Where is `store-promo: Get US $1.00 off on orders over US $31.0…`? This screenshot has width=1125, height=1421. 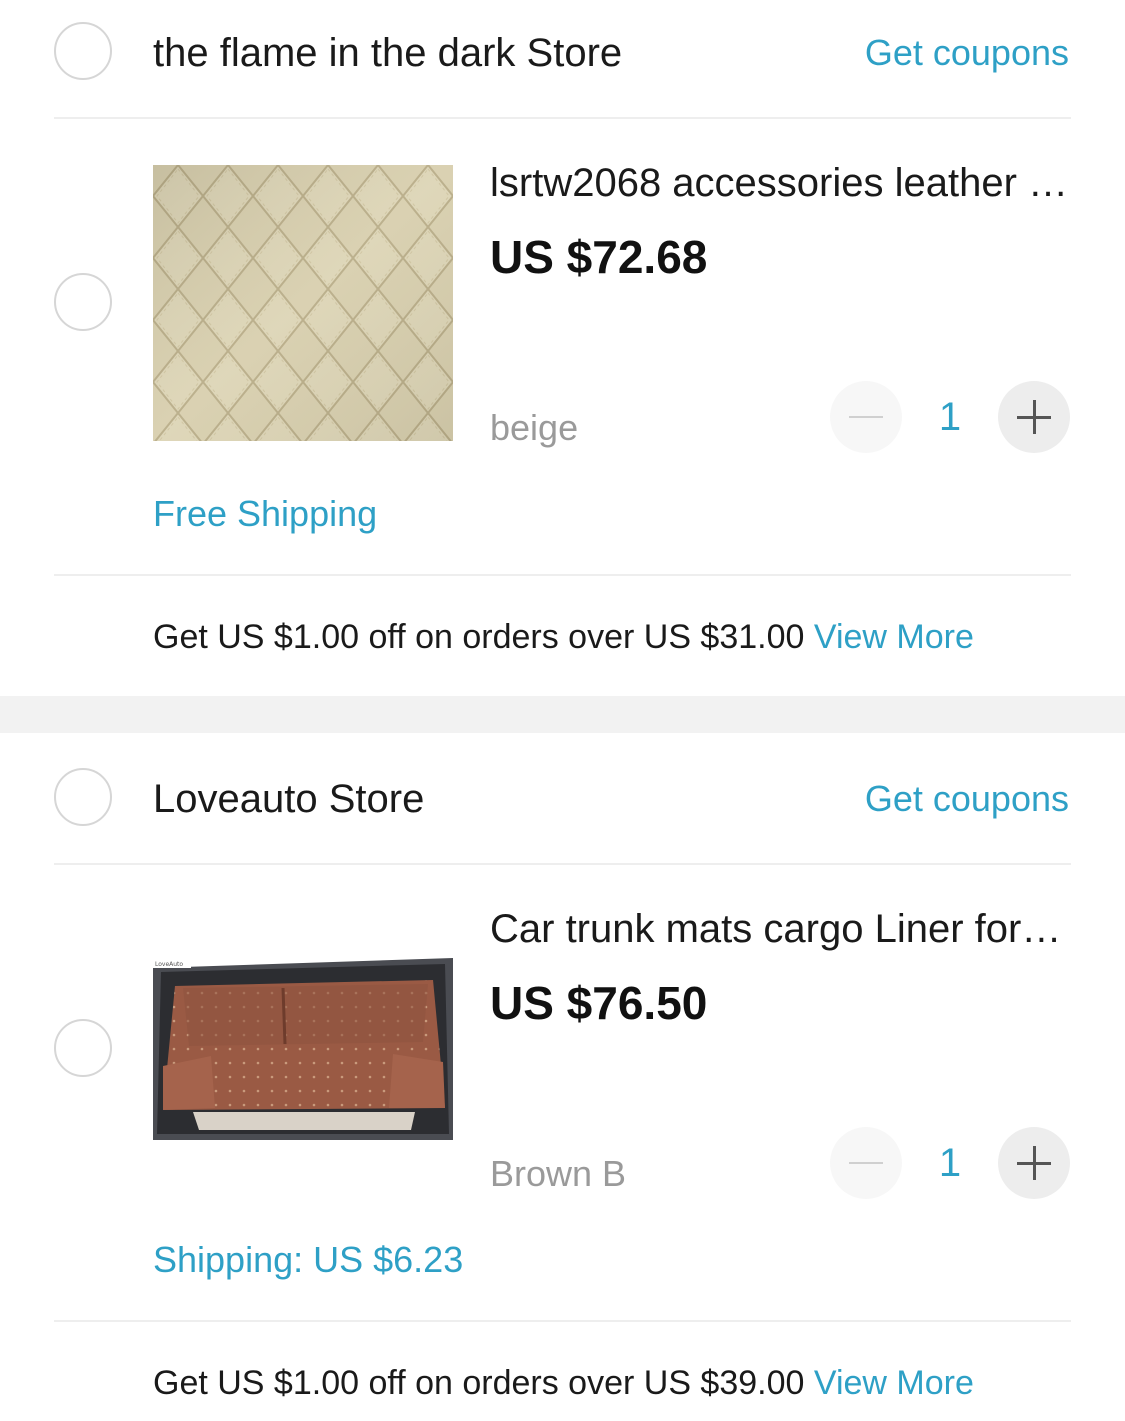
store-promo: Get US $1.00 off on orders over US $31.0… is located at coordinates (563, 637).